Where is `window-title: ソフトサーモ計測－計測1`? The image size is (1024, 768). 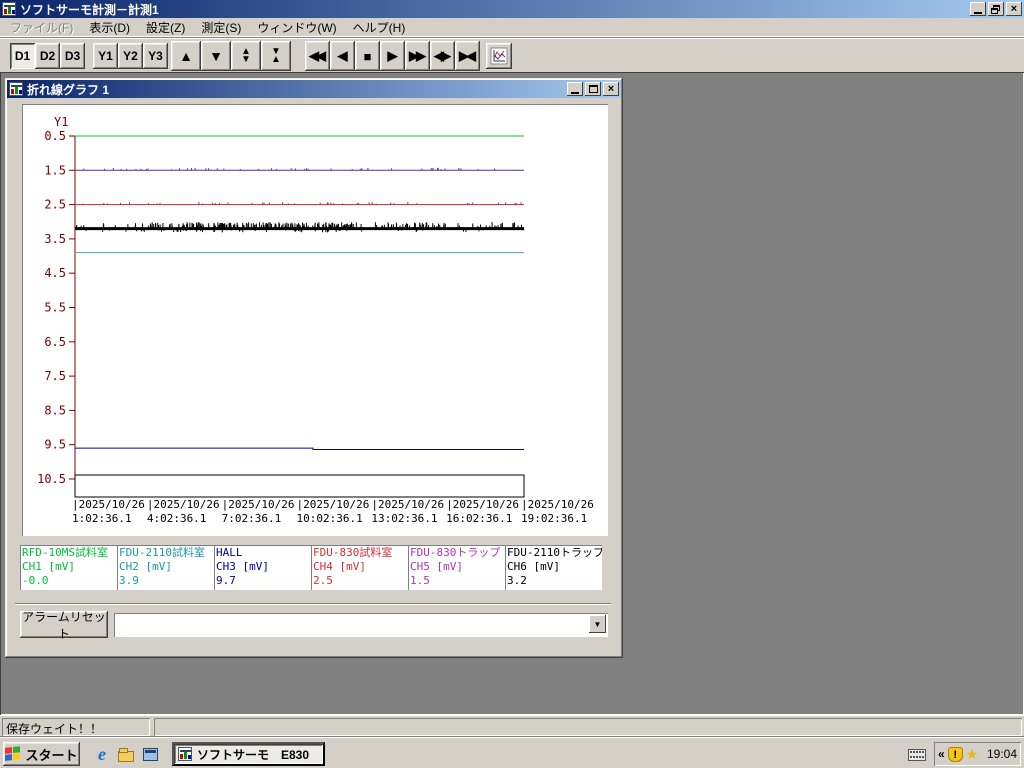
window-title: ソフトサーモ計測－計測1 is located at coordinates (89, 9).